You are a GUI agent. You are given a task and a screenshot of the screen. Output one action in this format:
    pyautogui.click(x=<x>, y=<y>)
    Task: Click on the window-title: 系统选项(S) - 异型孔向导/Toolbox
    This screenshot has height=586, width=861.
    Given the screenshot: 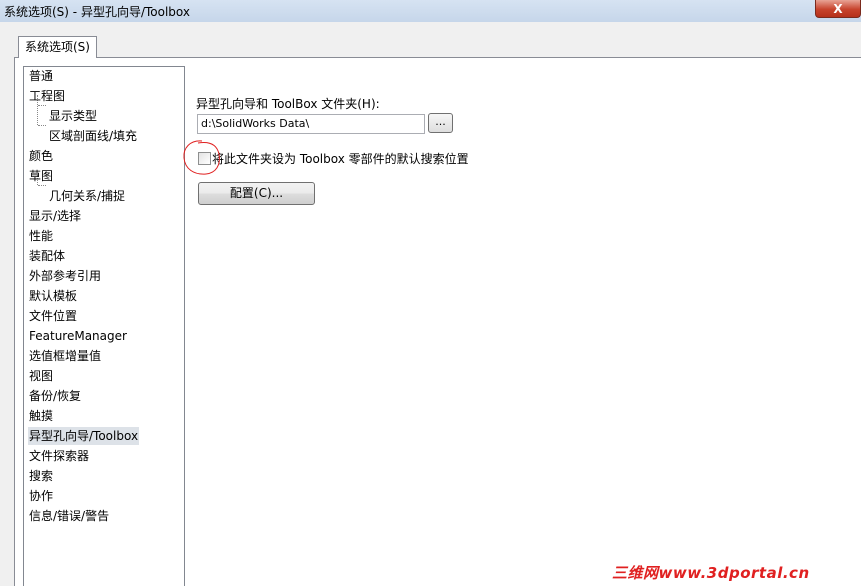 What is the action you would take?
    pyautogui.click(x=97, y=12)
    